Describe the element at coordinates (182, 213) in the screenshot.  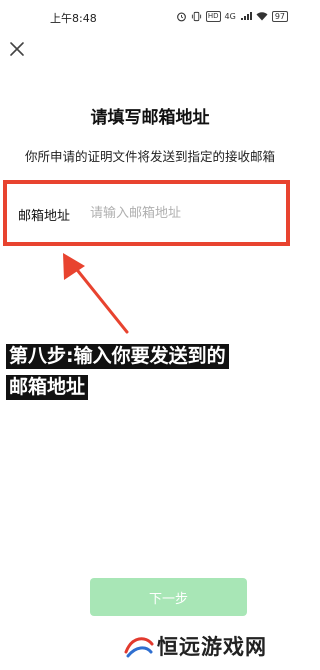
I see `email-input` at that location.